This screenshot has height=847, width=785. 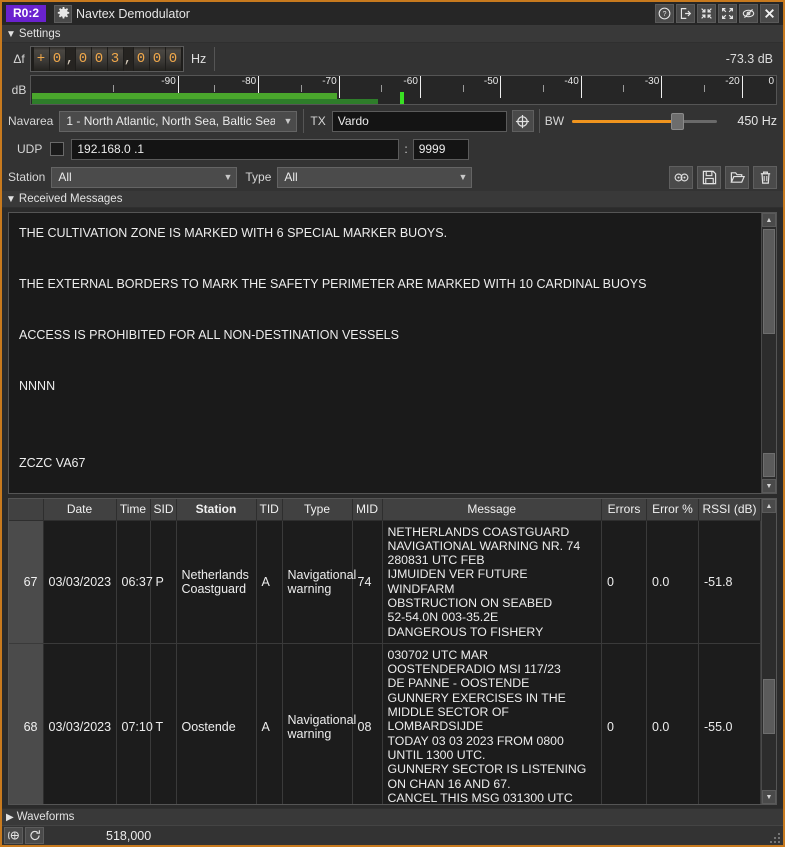 I want to click on expand-icon, so click(x=727, y=13).